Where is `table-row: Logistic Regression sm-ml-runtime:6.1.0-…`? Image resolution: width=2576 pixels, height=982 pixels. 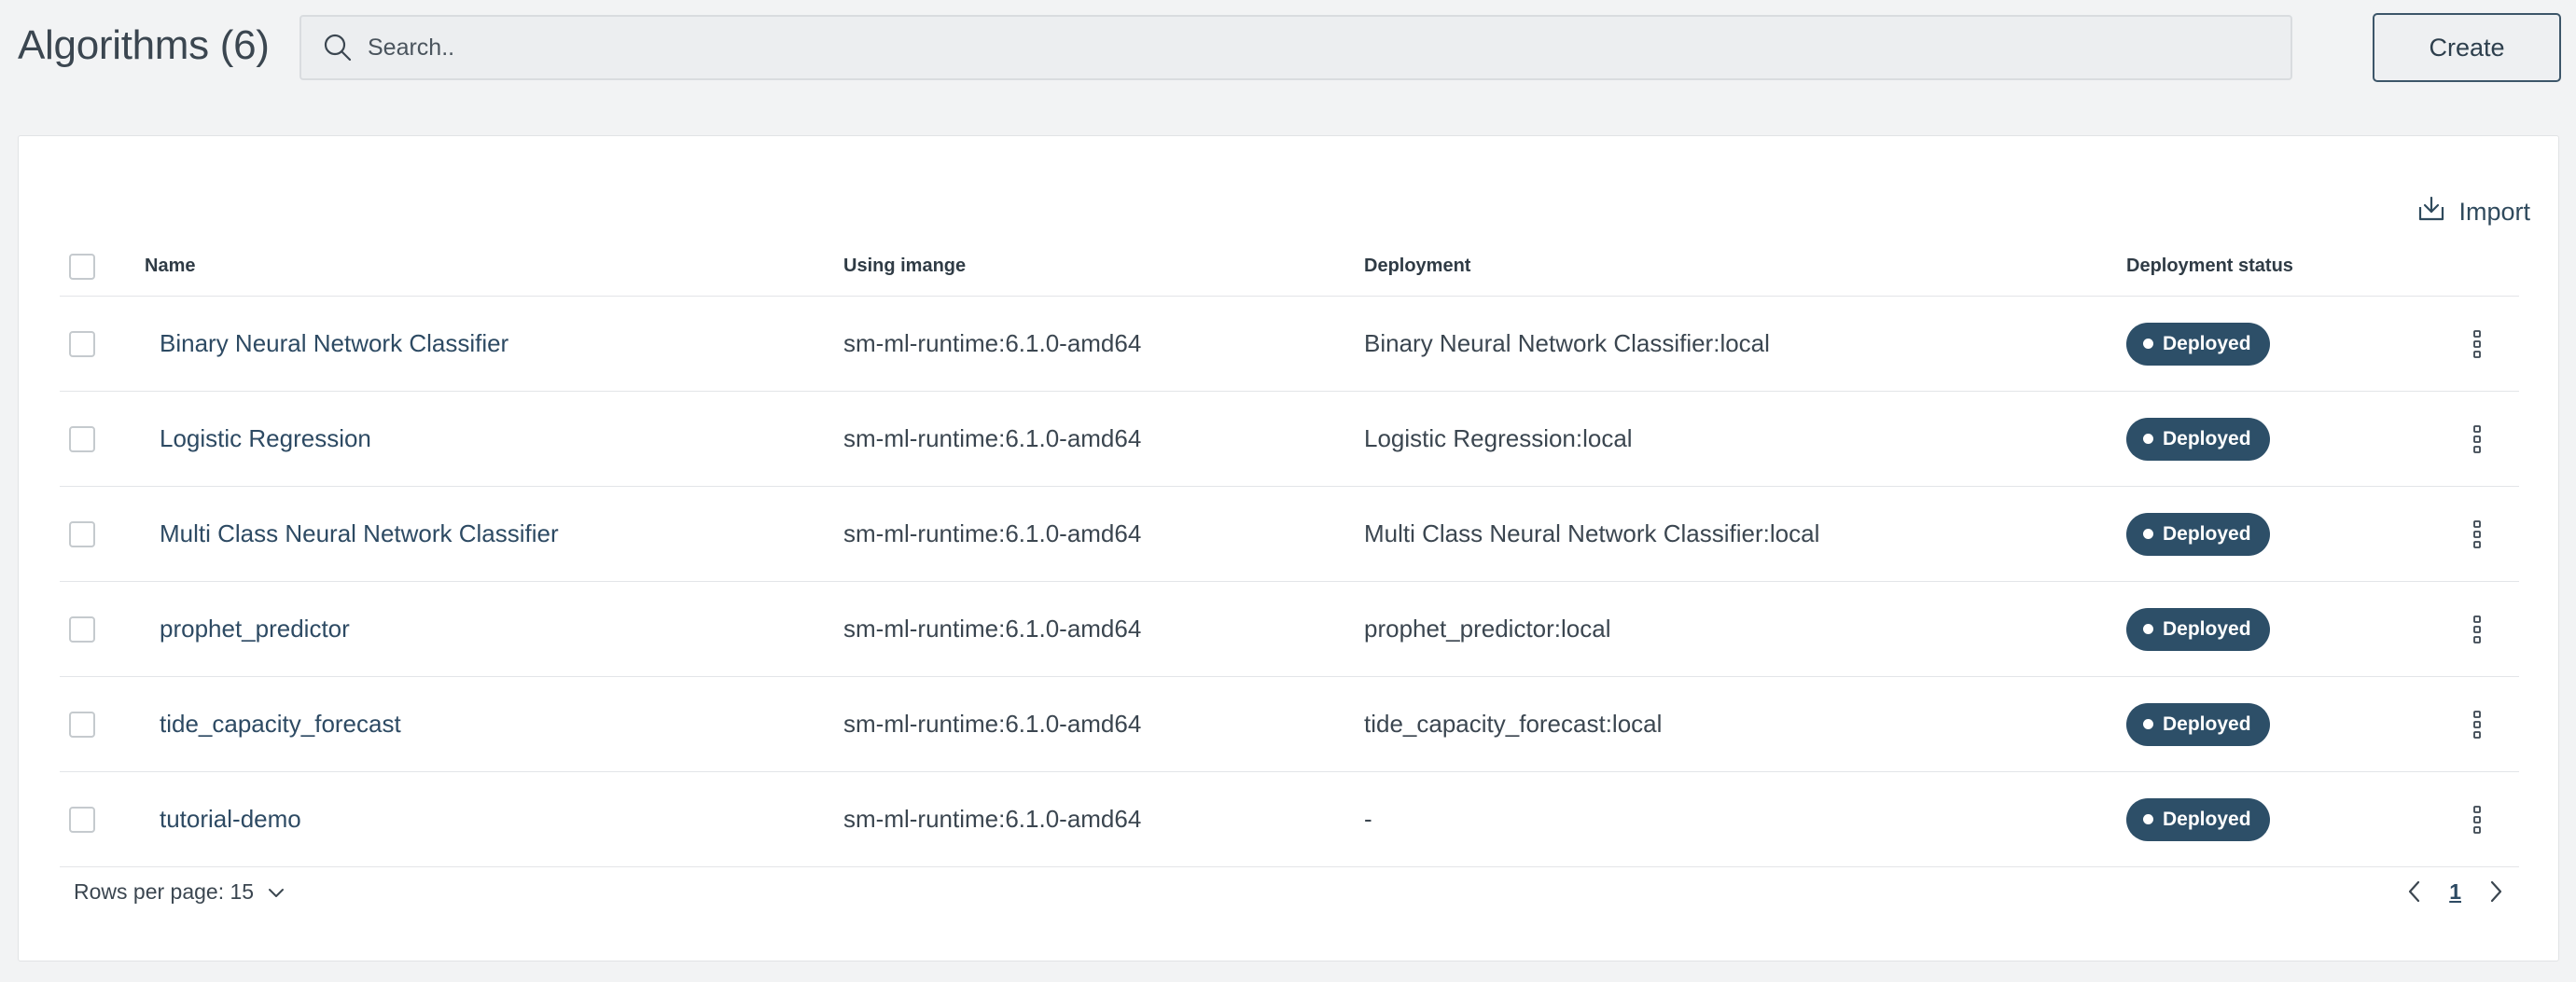
table-row: Logistic Regression sm-ml-runtime:6.1.0-… is located at coordinates (1289, 440).